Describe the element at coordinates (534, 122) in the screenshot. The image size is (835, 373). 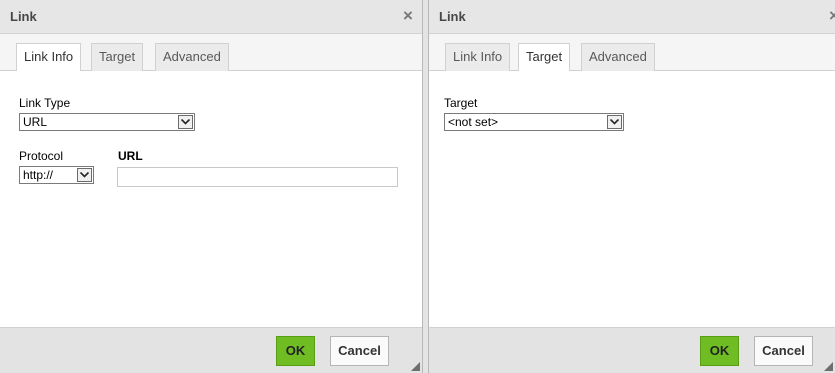
I see `target-select: <not set>` at that location.